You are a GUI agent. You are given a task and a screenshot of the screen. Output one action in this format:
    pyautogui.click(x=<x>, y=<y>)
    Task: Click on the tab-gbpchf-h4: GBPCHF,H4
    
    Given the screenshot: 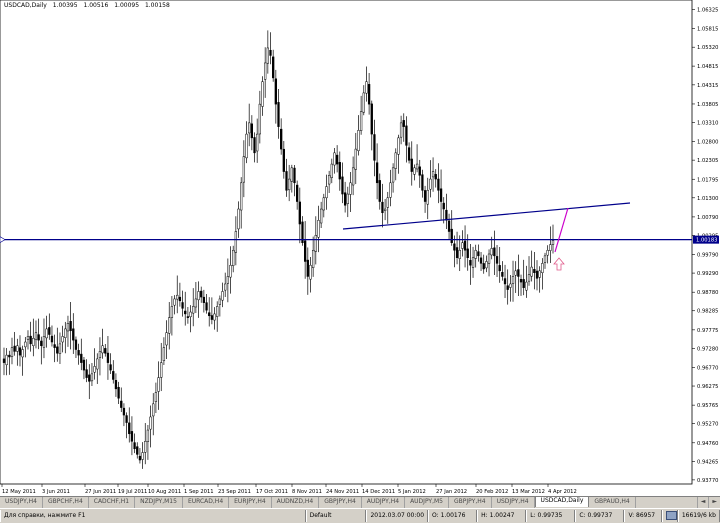 What is the action you would take?
    pyautogui.click(x=66, y=502)
    